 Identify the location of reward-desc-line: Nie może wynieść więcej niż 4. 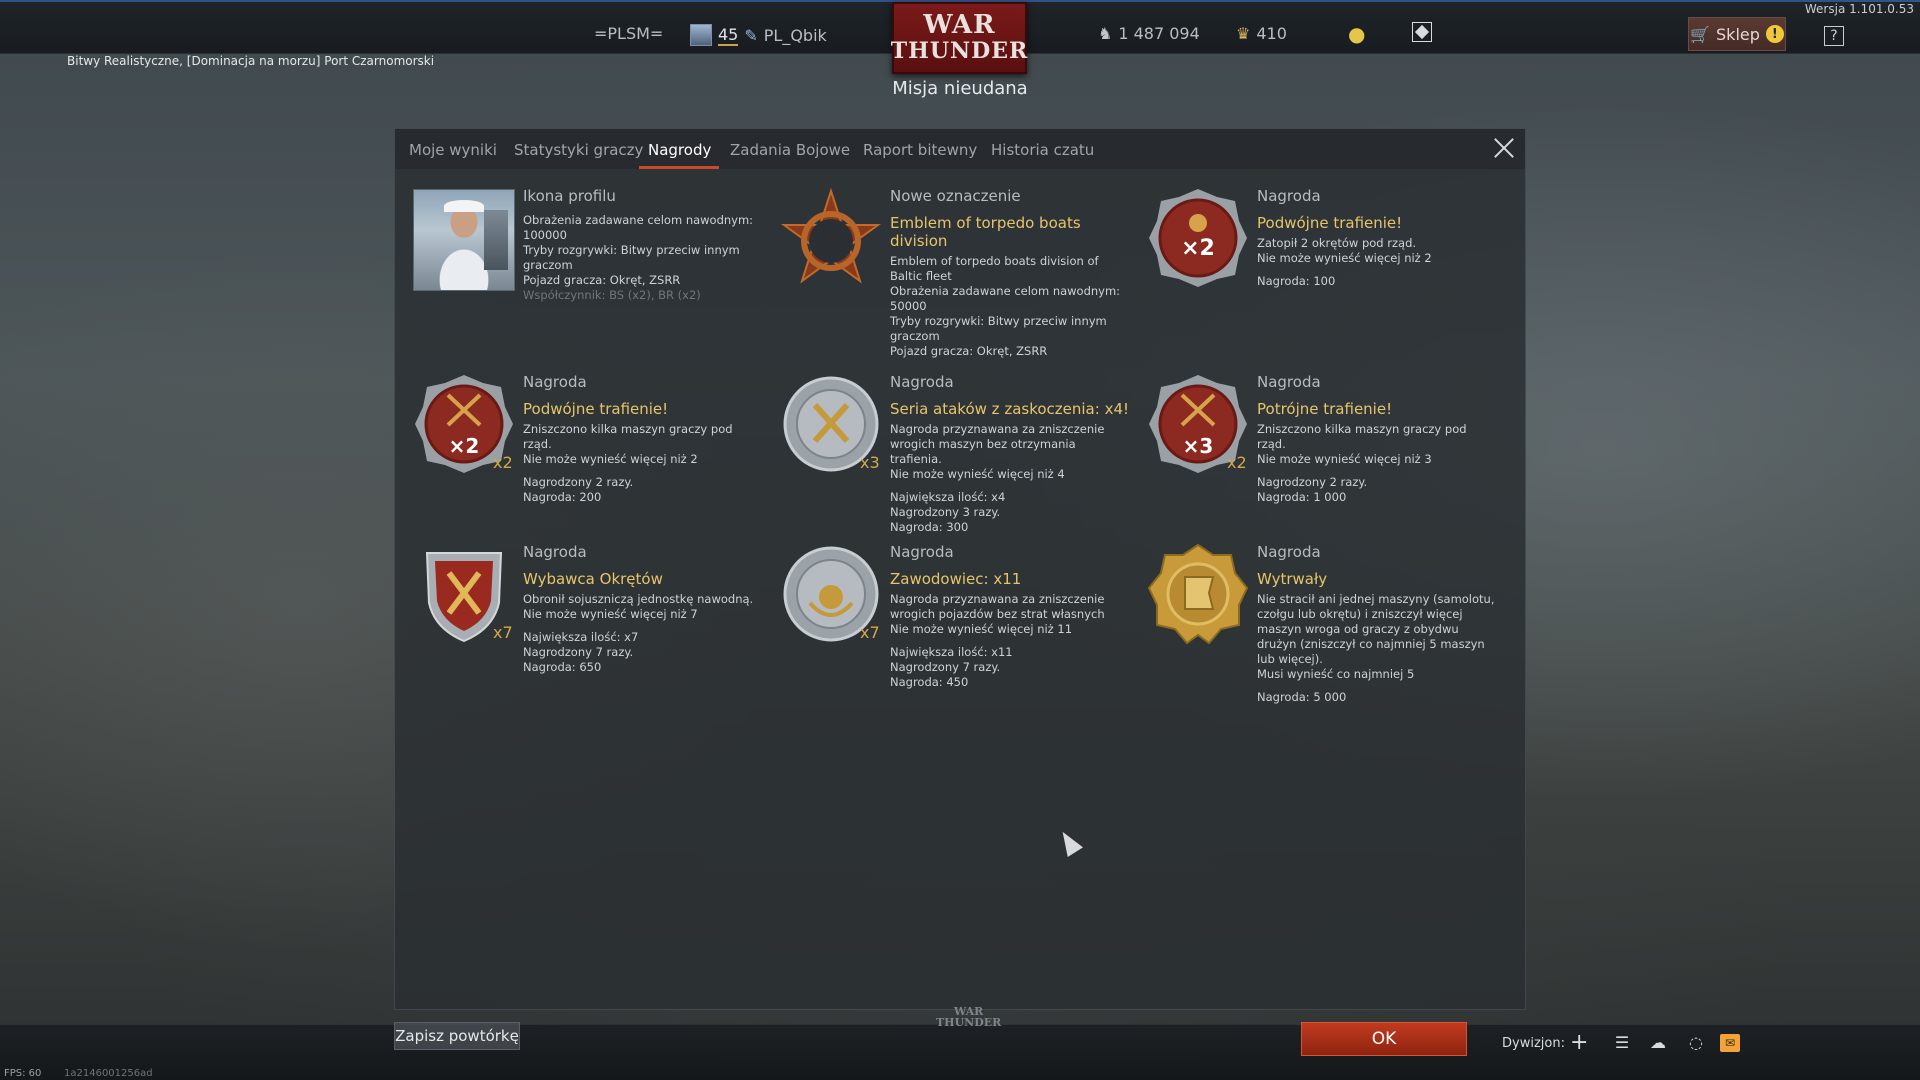
(977, 474).